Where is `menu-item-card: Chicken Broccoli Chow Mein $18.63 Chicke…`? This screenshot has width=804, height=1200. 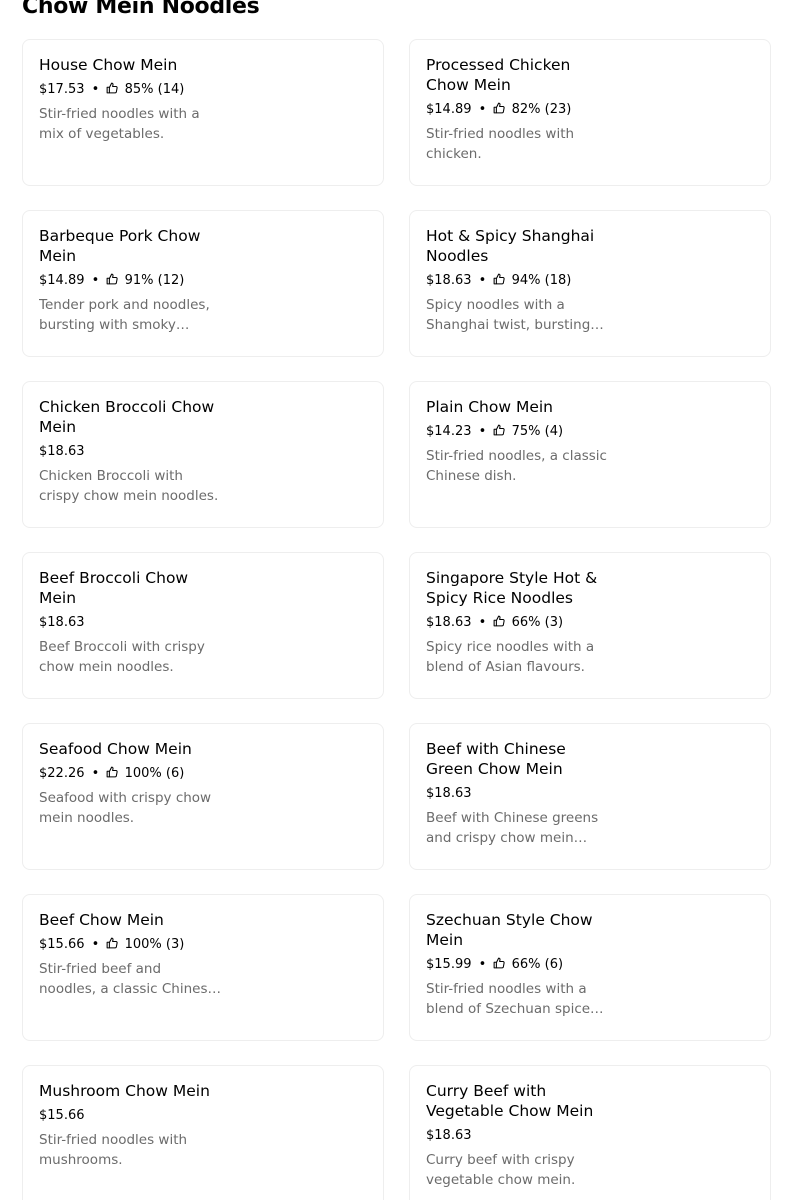 menu-item-card: Chicken Broccoli Chow Mein $18.63 Chicke… is located at coordinates (203, 454).